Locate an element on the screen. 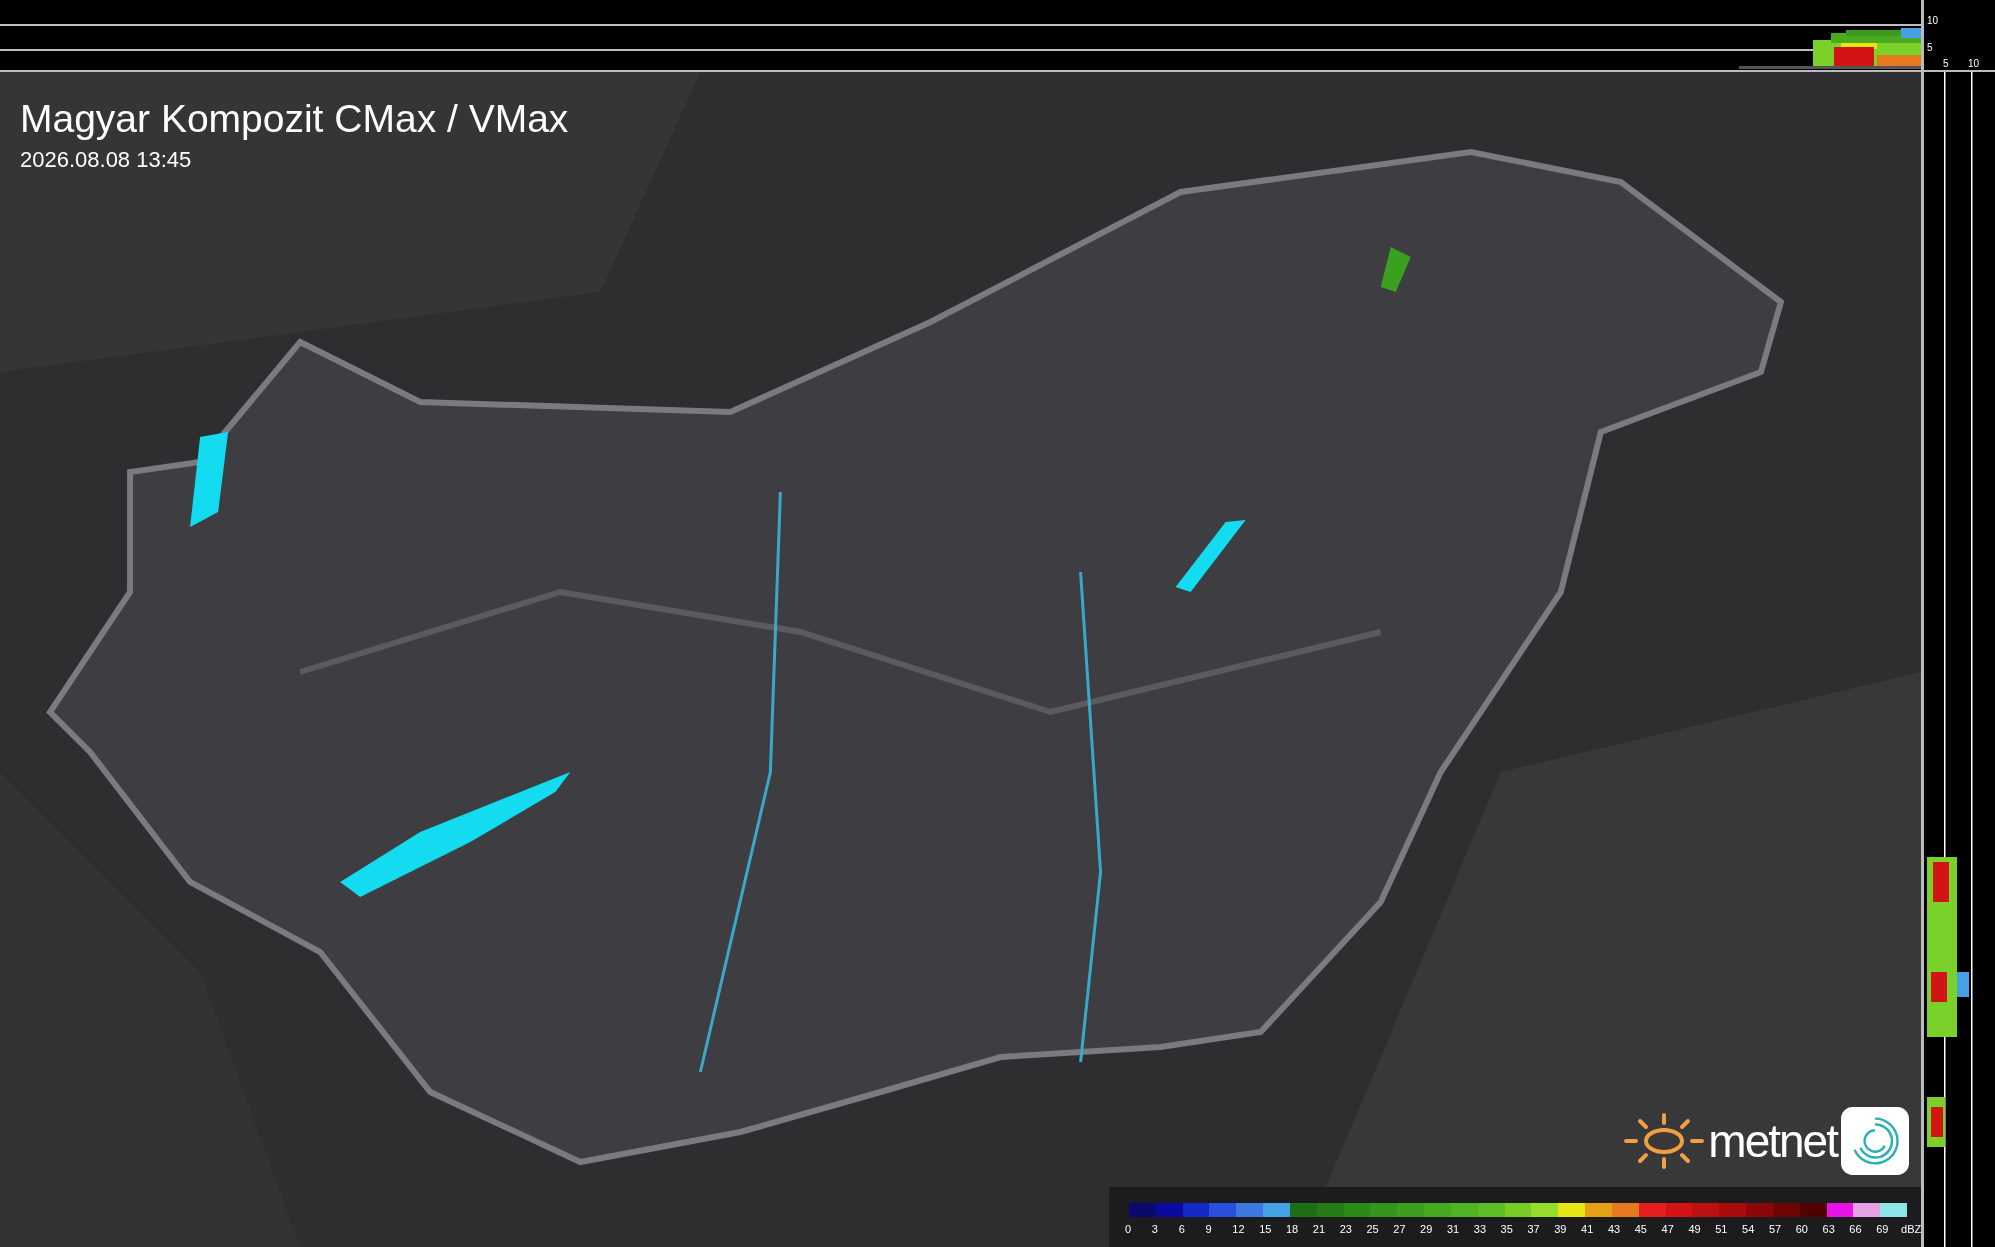  distance-label: 5 is located at coordinates (1946, 63).